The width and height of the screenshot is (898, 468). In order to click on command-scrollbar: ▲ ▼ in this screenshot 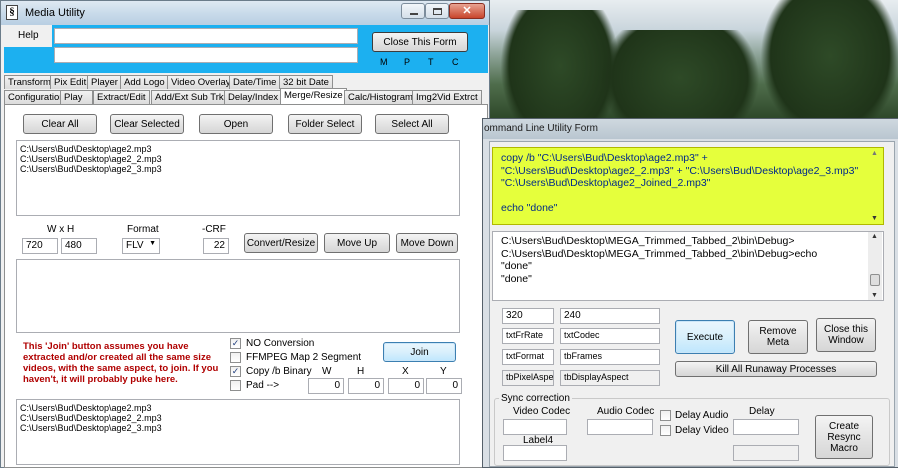, I will do `click(875, 186)`.